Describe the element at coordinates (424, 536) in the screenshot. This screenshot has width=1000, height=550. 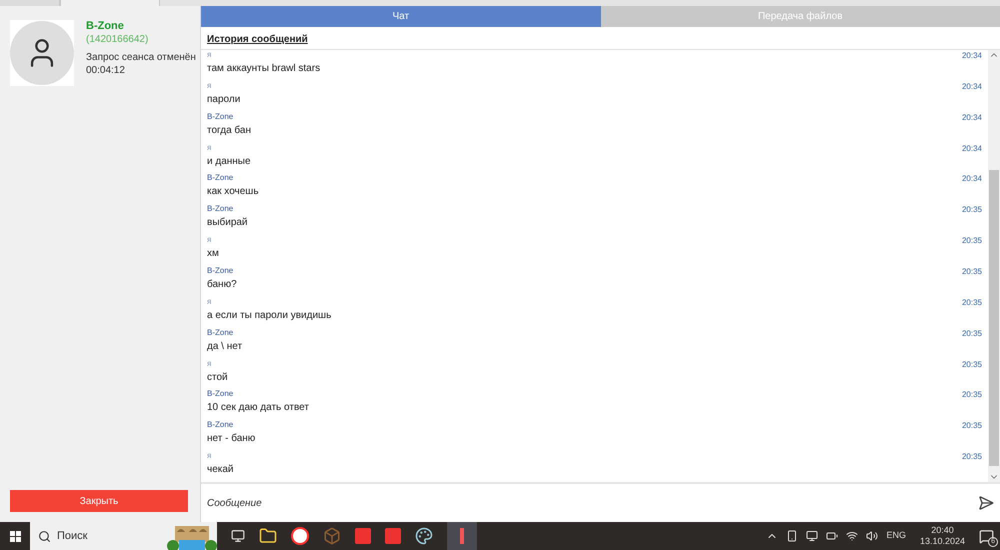
I see `palette-icon` at that location.